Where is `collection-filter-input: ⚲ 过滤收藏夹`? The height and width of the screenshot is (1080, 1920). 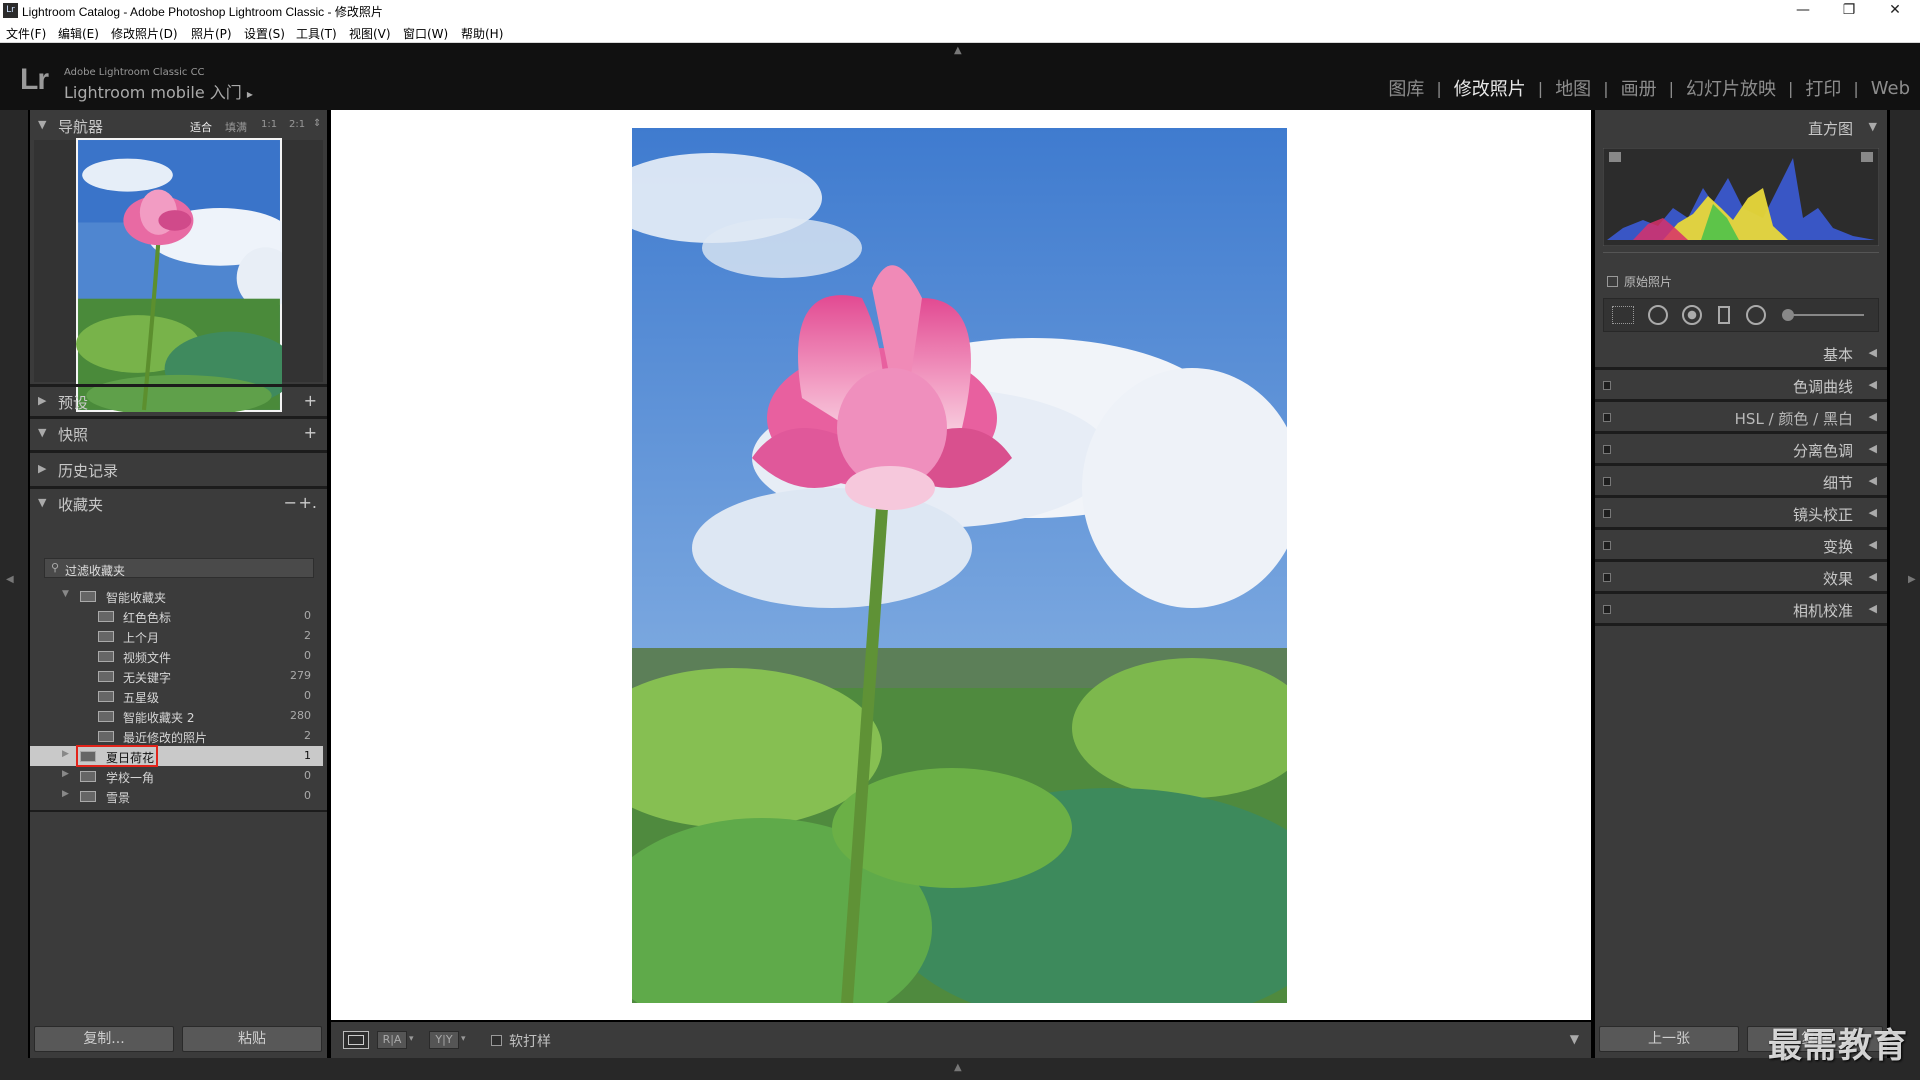 collection-filter-input: ⚲ 过滤收藏夹 is located at coordinates (179, 568).